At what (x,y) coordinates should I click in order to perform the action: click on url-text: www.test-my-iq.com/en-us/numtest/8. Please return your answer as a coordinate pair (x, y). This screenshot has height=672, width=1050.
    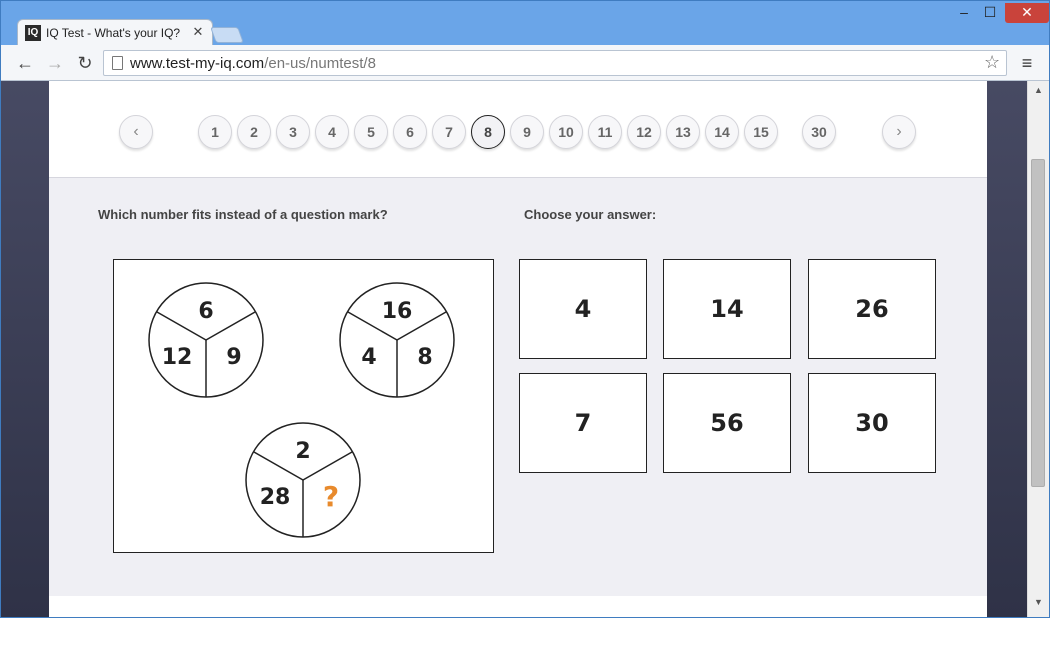
    Looking at the image, I should click on (253, 63).